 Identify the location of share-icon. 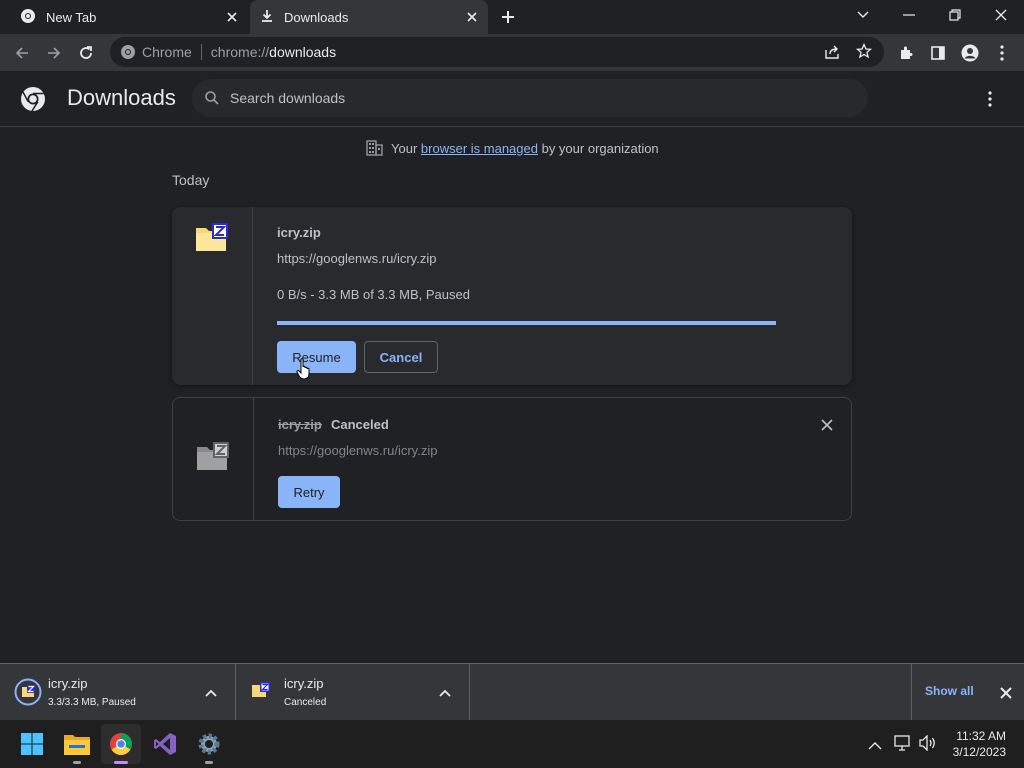
(832, 53).